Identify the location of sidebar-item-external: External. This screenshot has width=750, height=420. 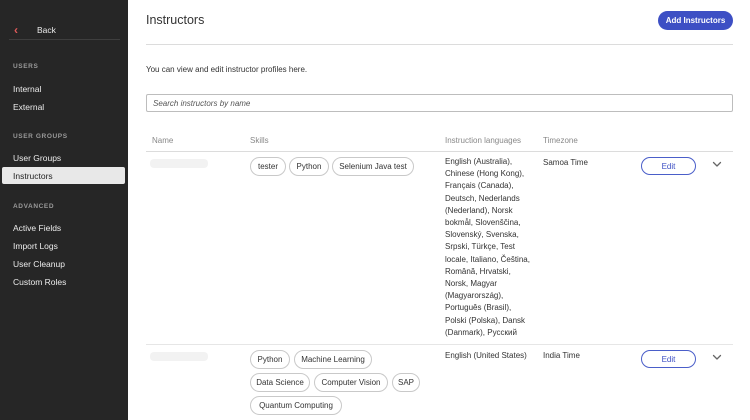
(62, 106).